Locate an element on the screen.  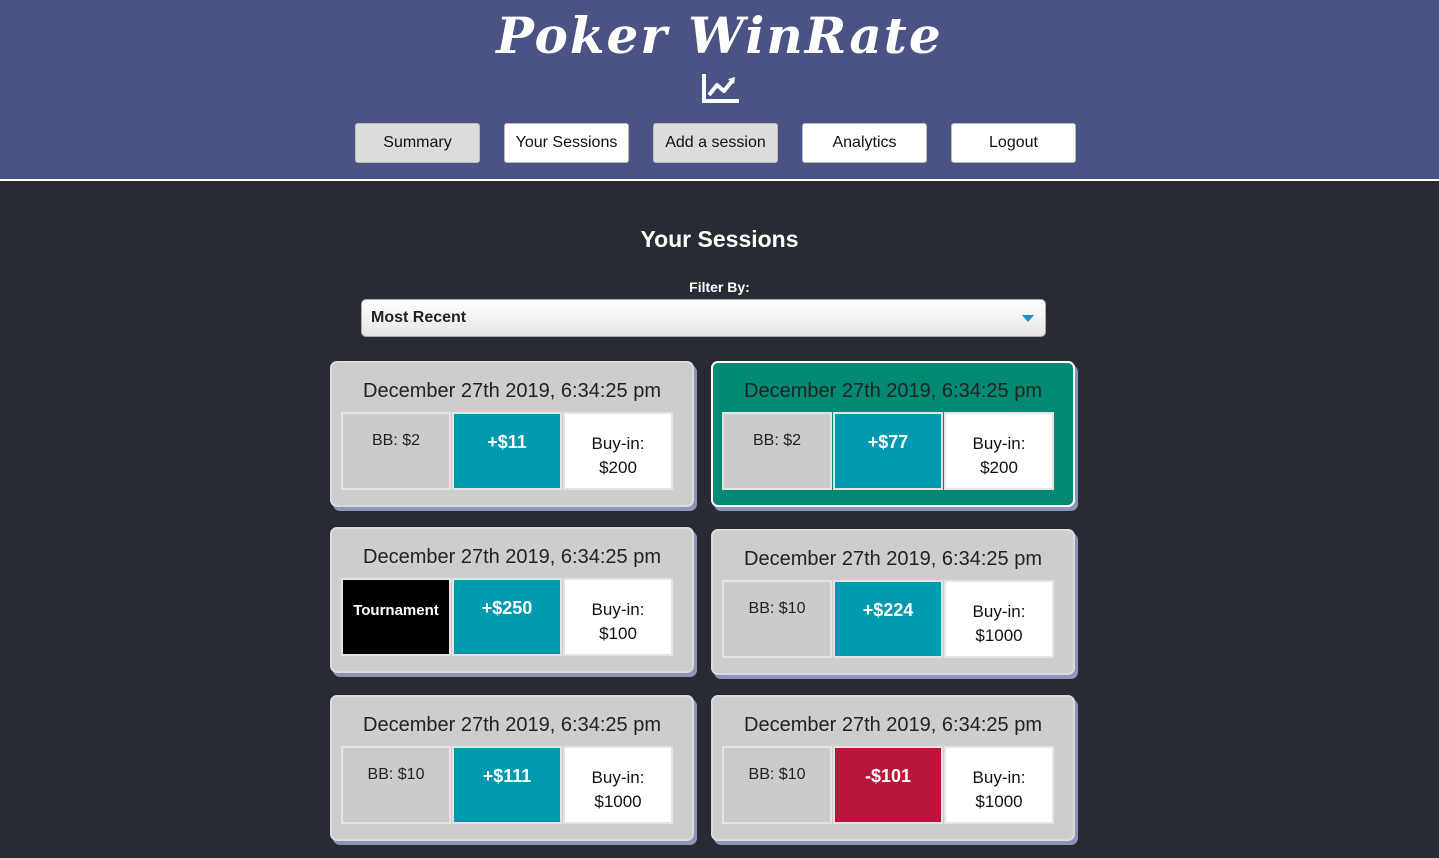
session-profit: +$11 is located at coordinates (507, 451).